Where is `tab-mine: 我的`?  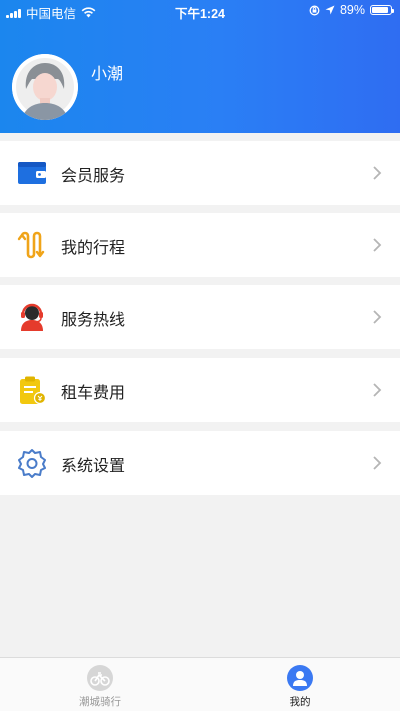 tab-mine: 我的 is located at coordinates (300, 684).